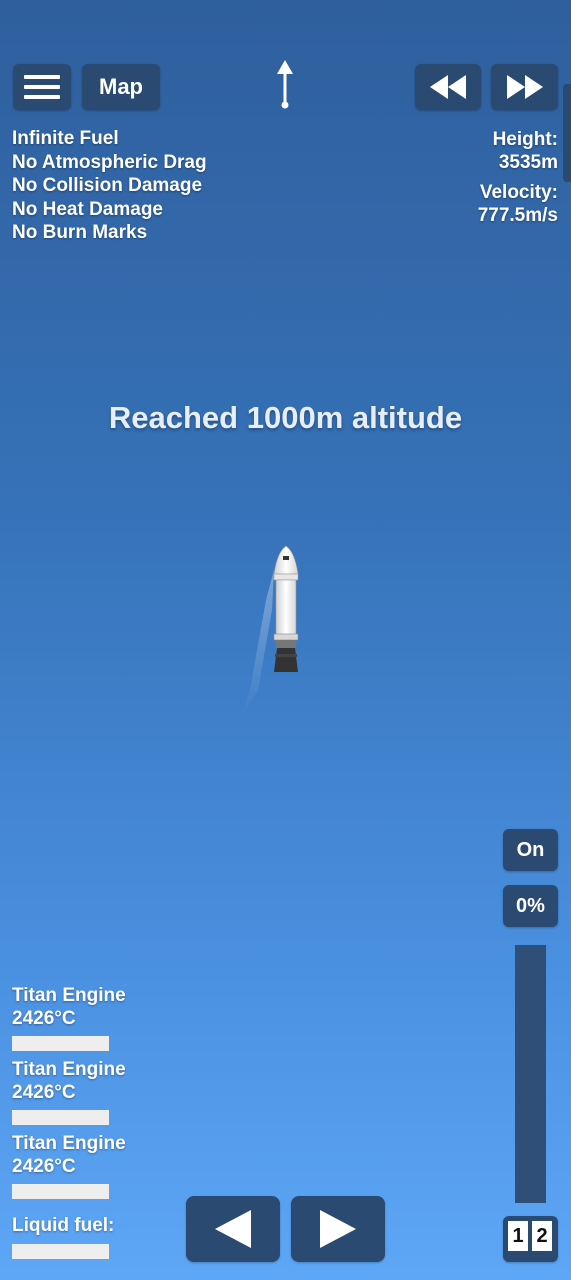  What do you see at coordinates (285, 417) in the screenshot?
I see `altitude-message: Reached 1000m altitude` at bounding box center [285, 417].